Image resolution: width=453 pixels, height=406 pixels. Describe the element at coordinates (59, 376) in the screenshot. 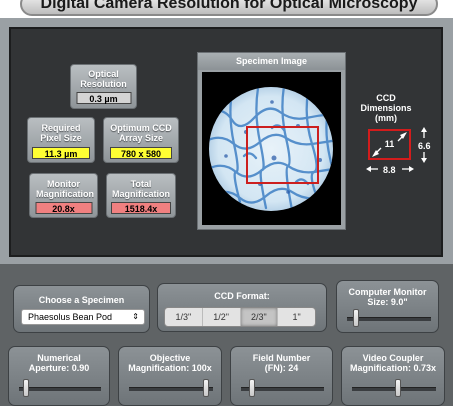

I see `numerical-aperture-box: Numerical Aperture: 0.90` at that location.